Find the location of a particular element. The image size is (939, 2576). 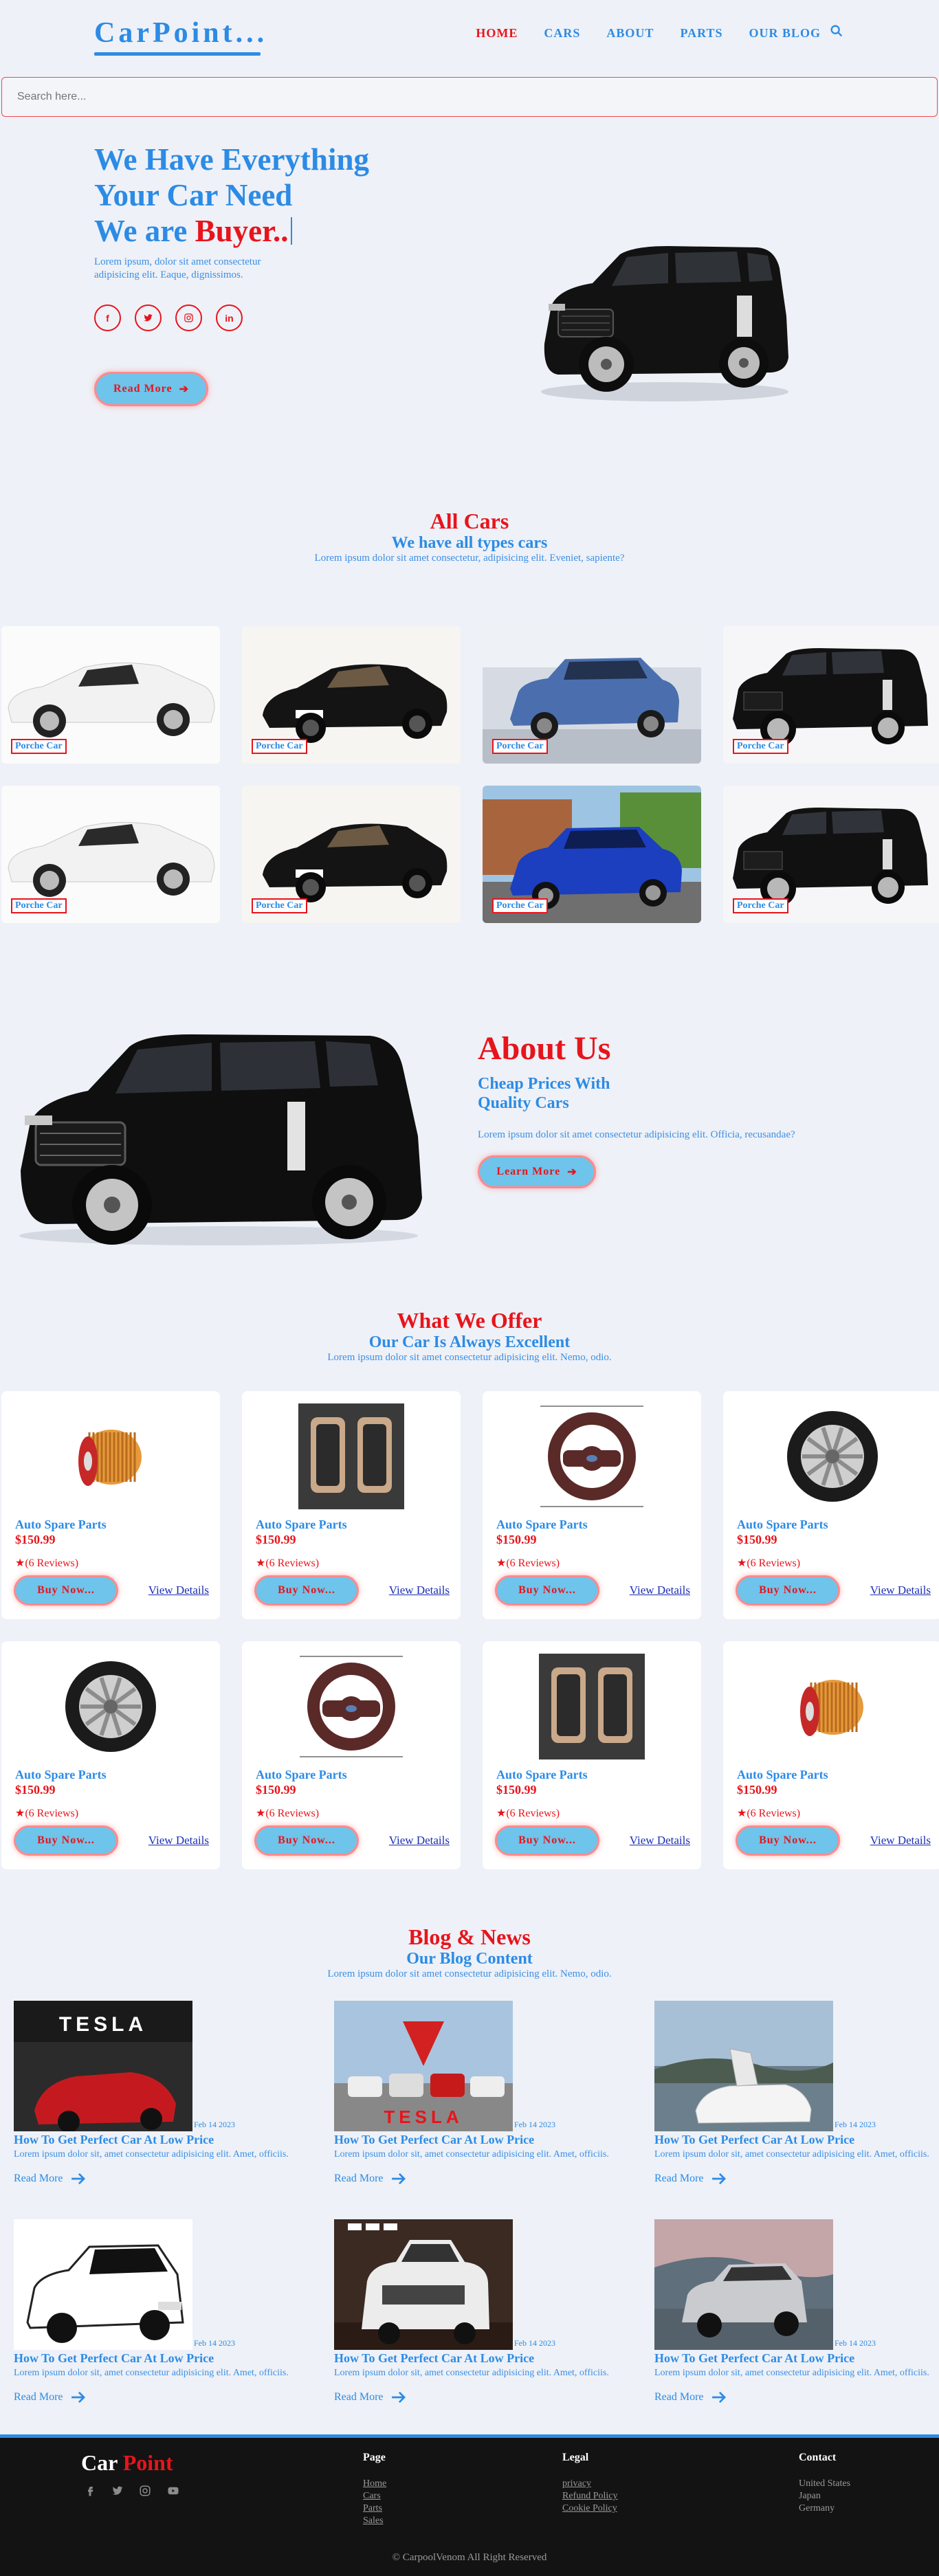

footer-link-cars: Cars is located at coordinates (374, 2496).